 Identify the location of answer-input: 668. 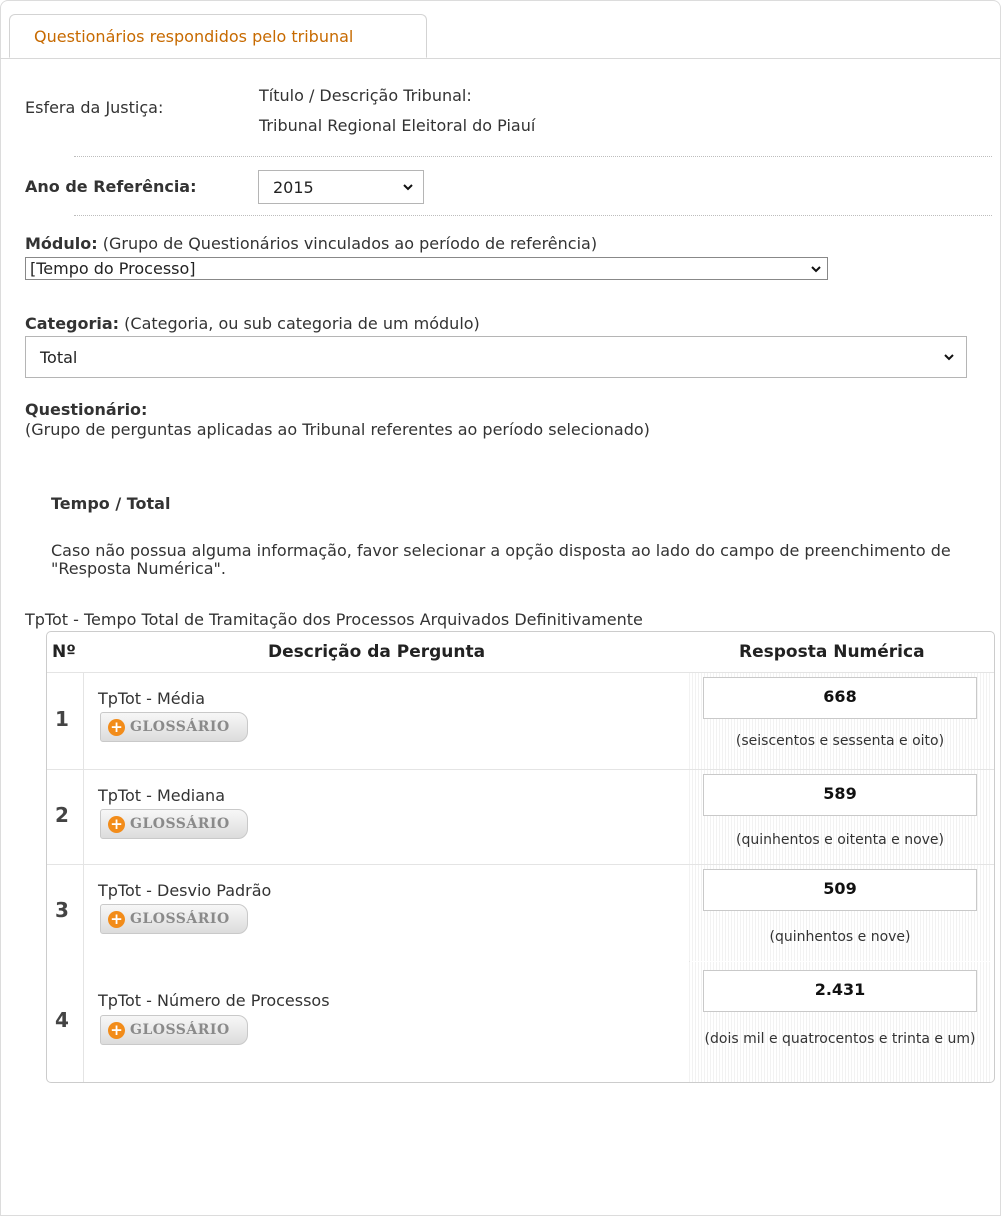
(840, 698).